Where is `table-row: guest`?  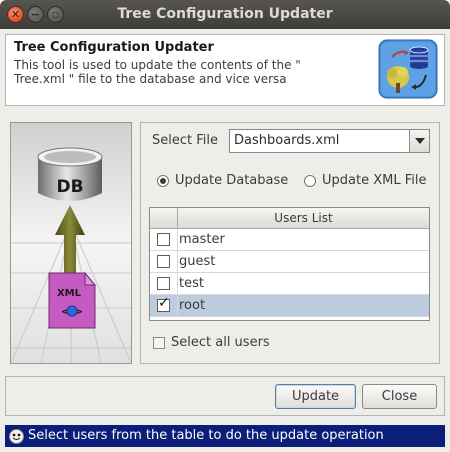 table-row: guest is located at coordinates (289, 262).